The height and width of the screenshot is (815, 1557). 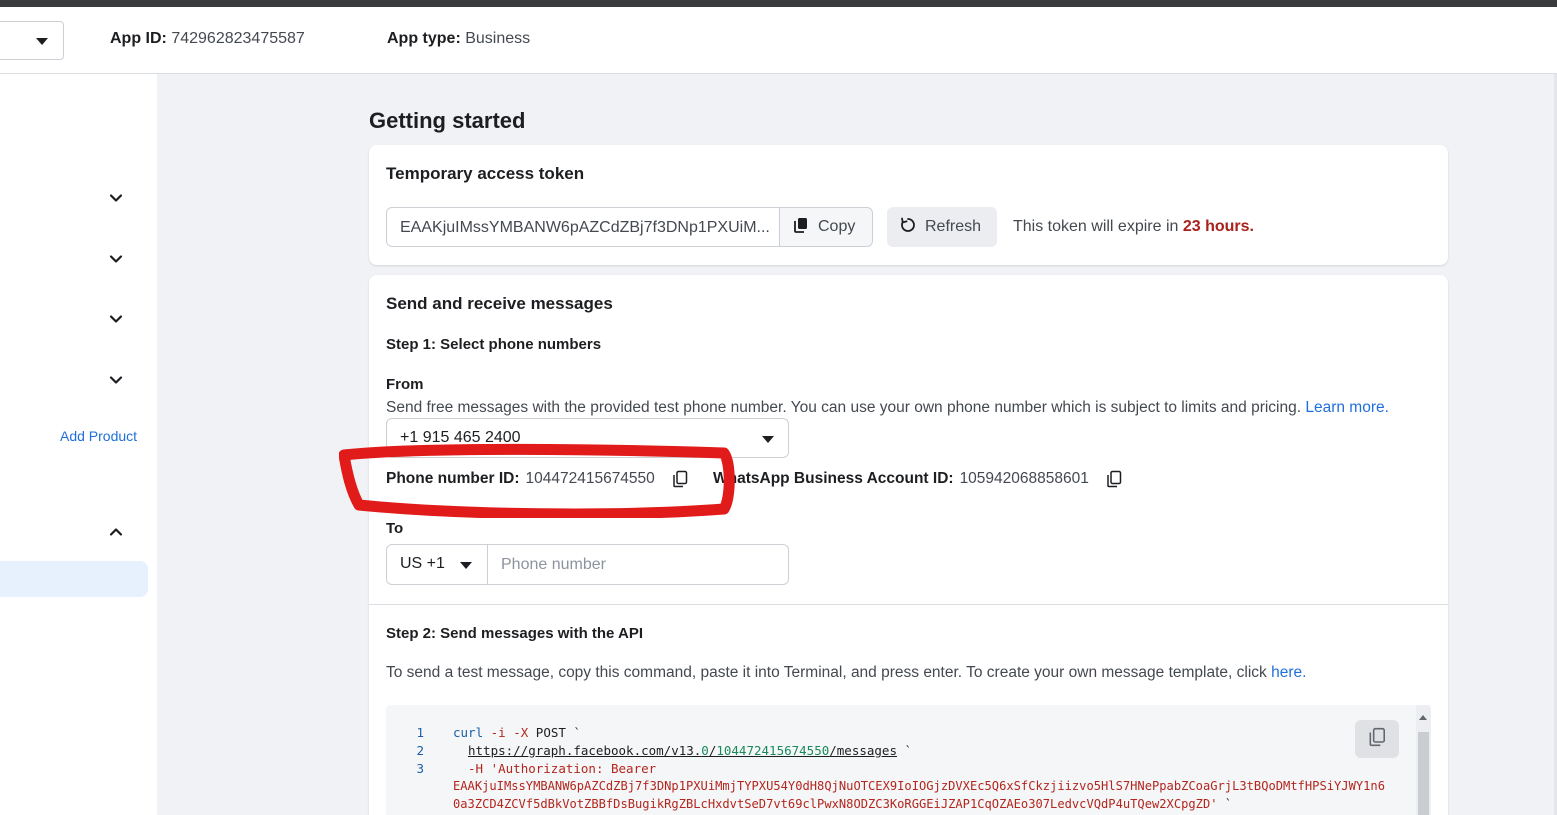 I want to click on country-code-select: US +1, so click(x=437, y=564).